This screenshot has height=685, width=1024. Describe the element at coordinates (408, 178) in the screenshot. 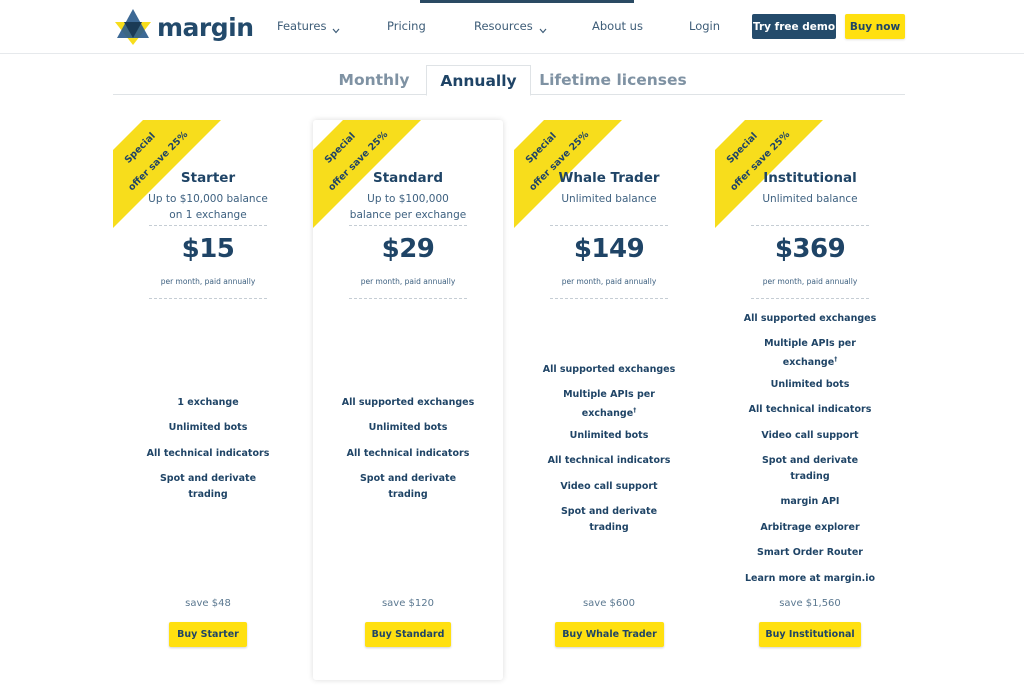

I see `plan-name: Standard` at that location.